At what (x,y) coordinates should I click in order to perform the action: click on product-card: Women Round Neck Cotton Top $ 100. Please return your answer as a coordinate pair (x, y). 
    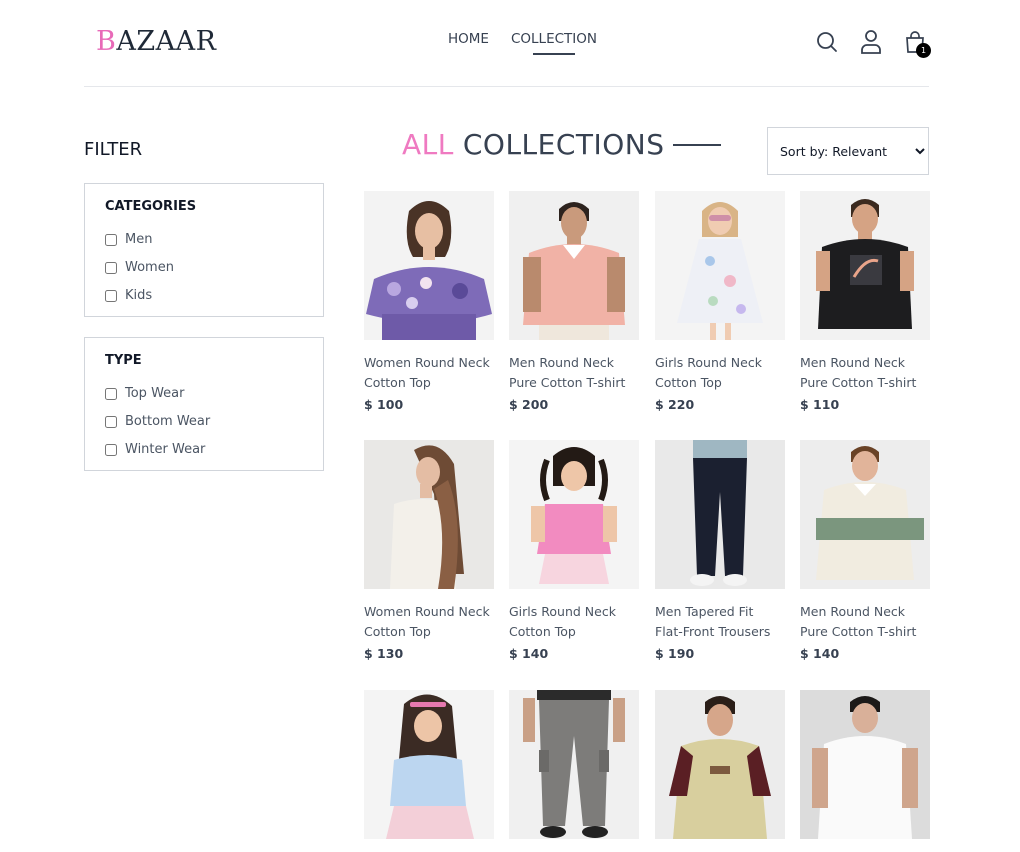
    Looking at the image, I should click on (429, 301).